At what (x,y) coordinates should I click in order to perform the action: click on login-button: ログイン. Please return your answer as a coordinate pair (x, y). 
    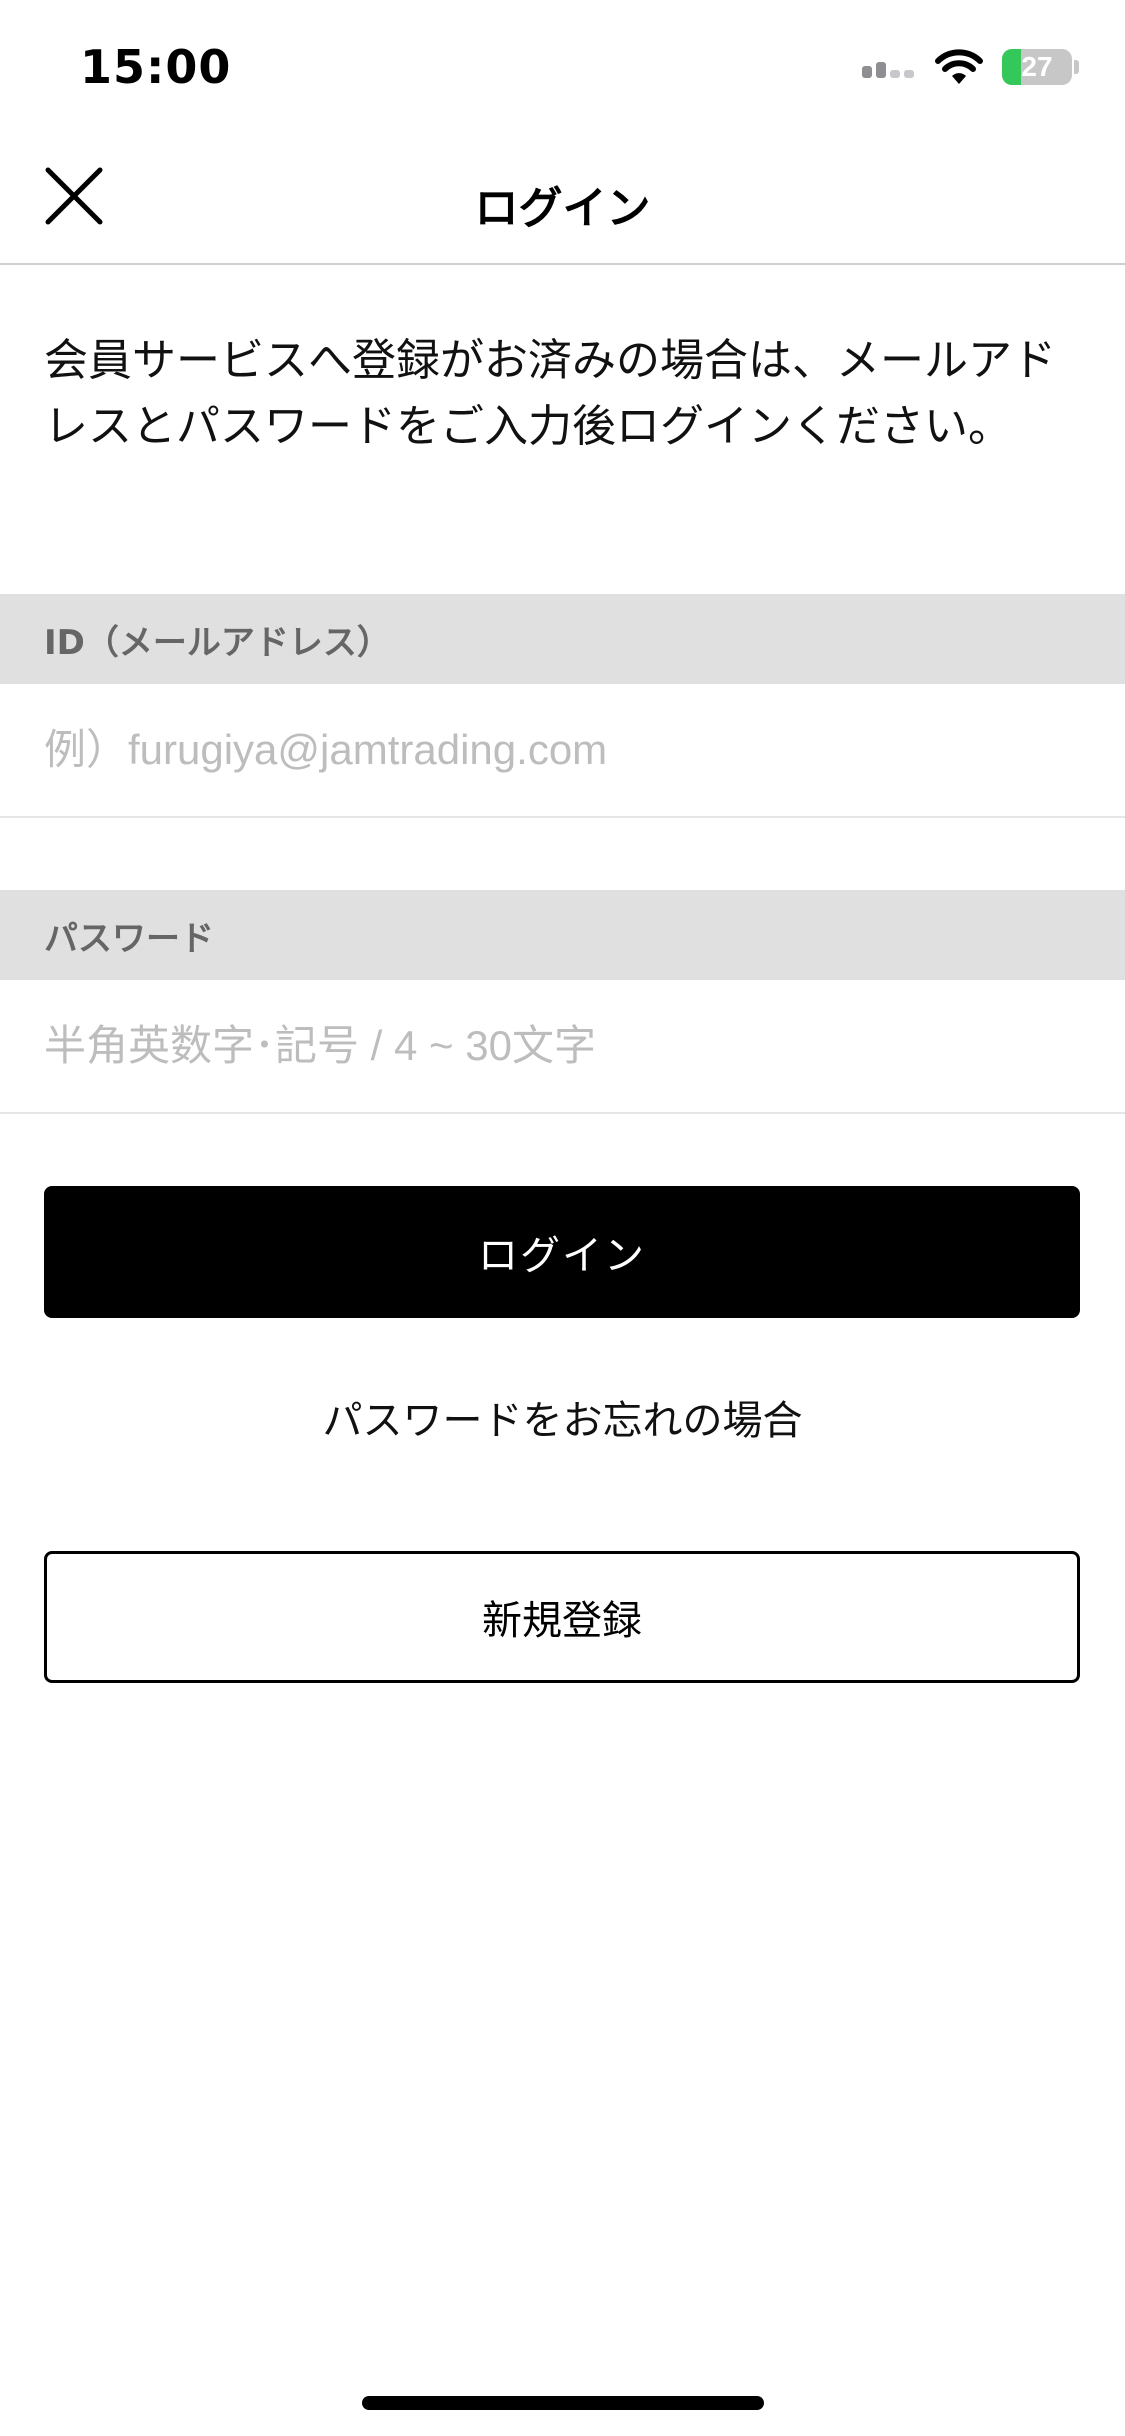
    Looking at the image, I should click on (562, 1252).